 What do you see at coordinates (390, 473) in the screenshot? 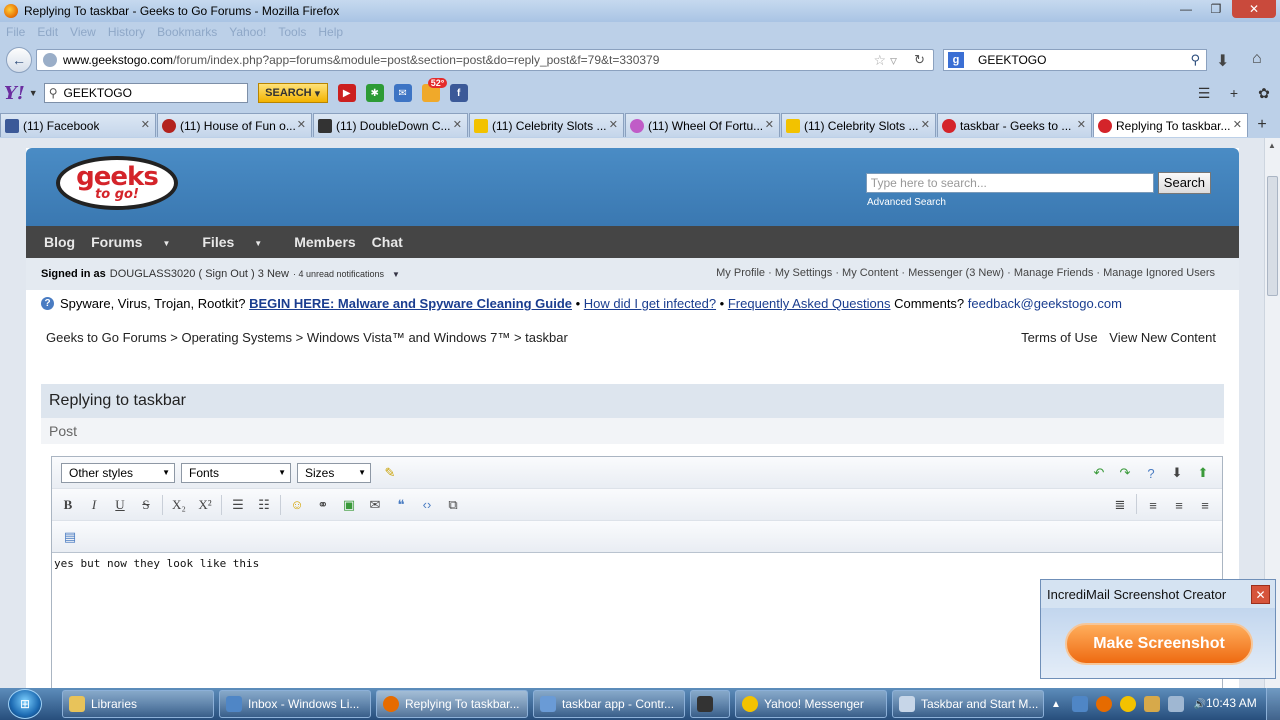
I see `remove-format-icon: ✎` at bounding box center [390, 473].